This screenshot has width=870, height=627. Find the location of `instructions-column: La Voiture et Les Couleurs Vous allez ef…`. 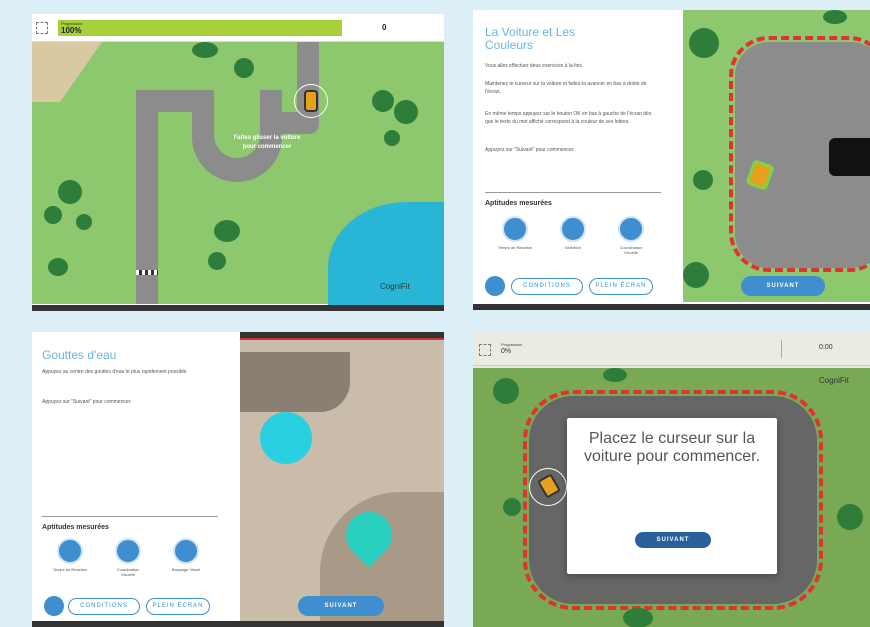

instructions-column: La Voiture et Les Couleurs Vous allez ef… is located at coordinates (578, 160).